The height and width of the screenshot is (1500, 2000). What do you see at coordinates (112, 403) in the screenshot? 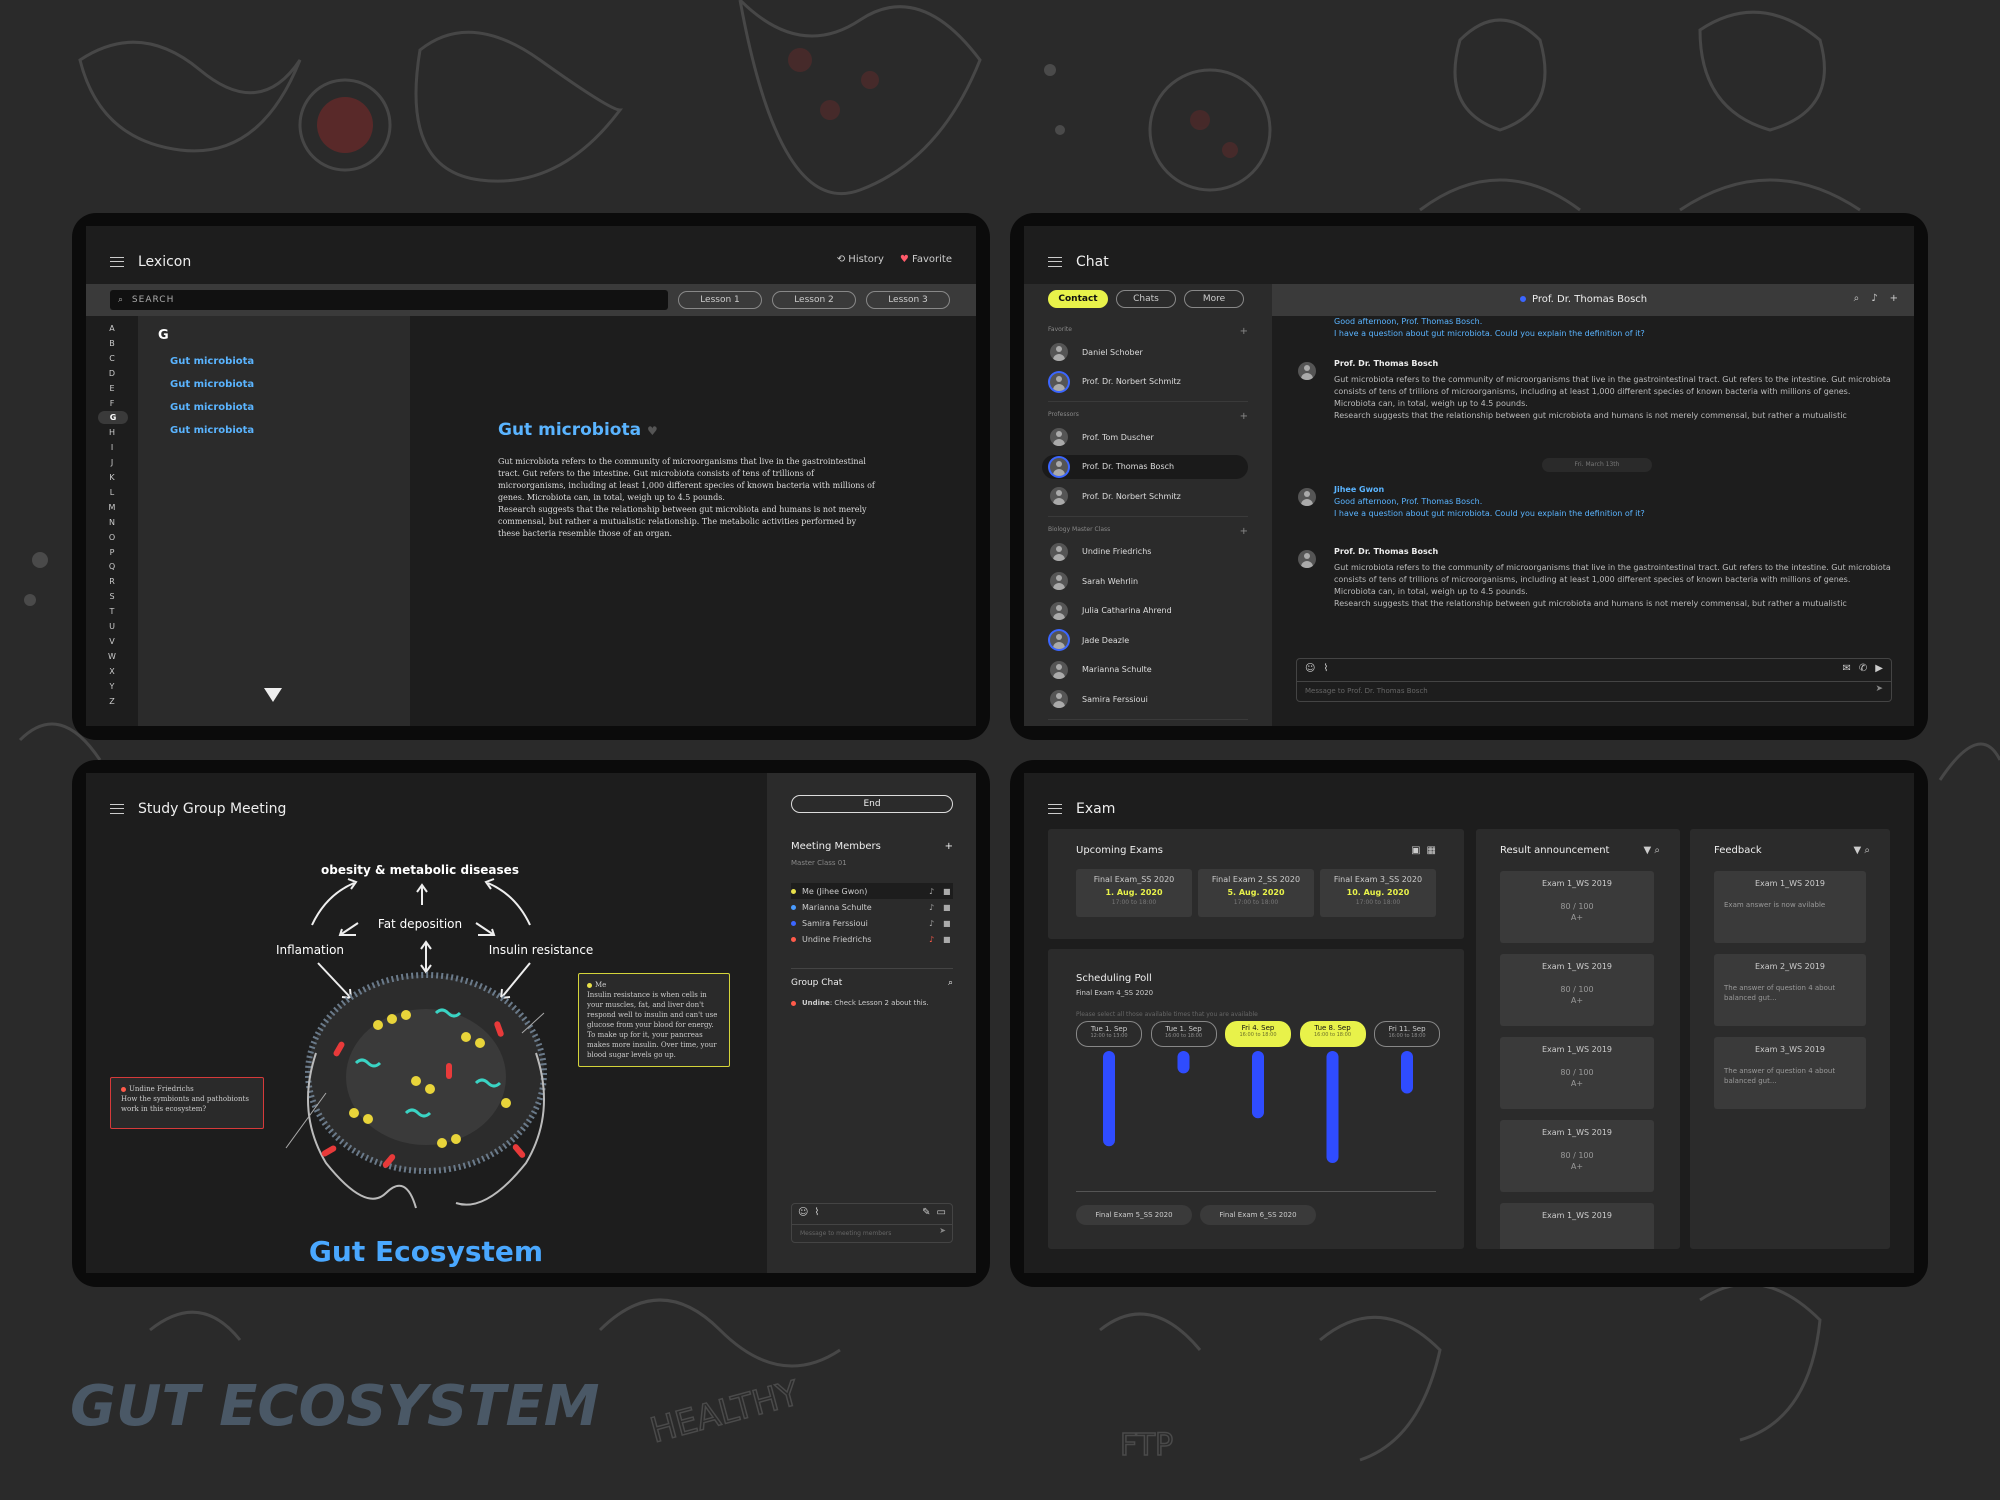
I see `alphabet-letter: F` at bounding box center [112, 403].